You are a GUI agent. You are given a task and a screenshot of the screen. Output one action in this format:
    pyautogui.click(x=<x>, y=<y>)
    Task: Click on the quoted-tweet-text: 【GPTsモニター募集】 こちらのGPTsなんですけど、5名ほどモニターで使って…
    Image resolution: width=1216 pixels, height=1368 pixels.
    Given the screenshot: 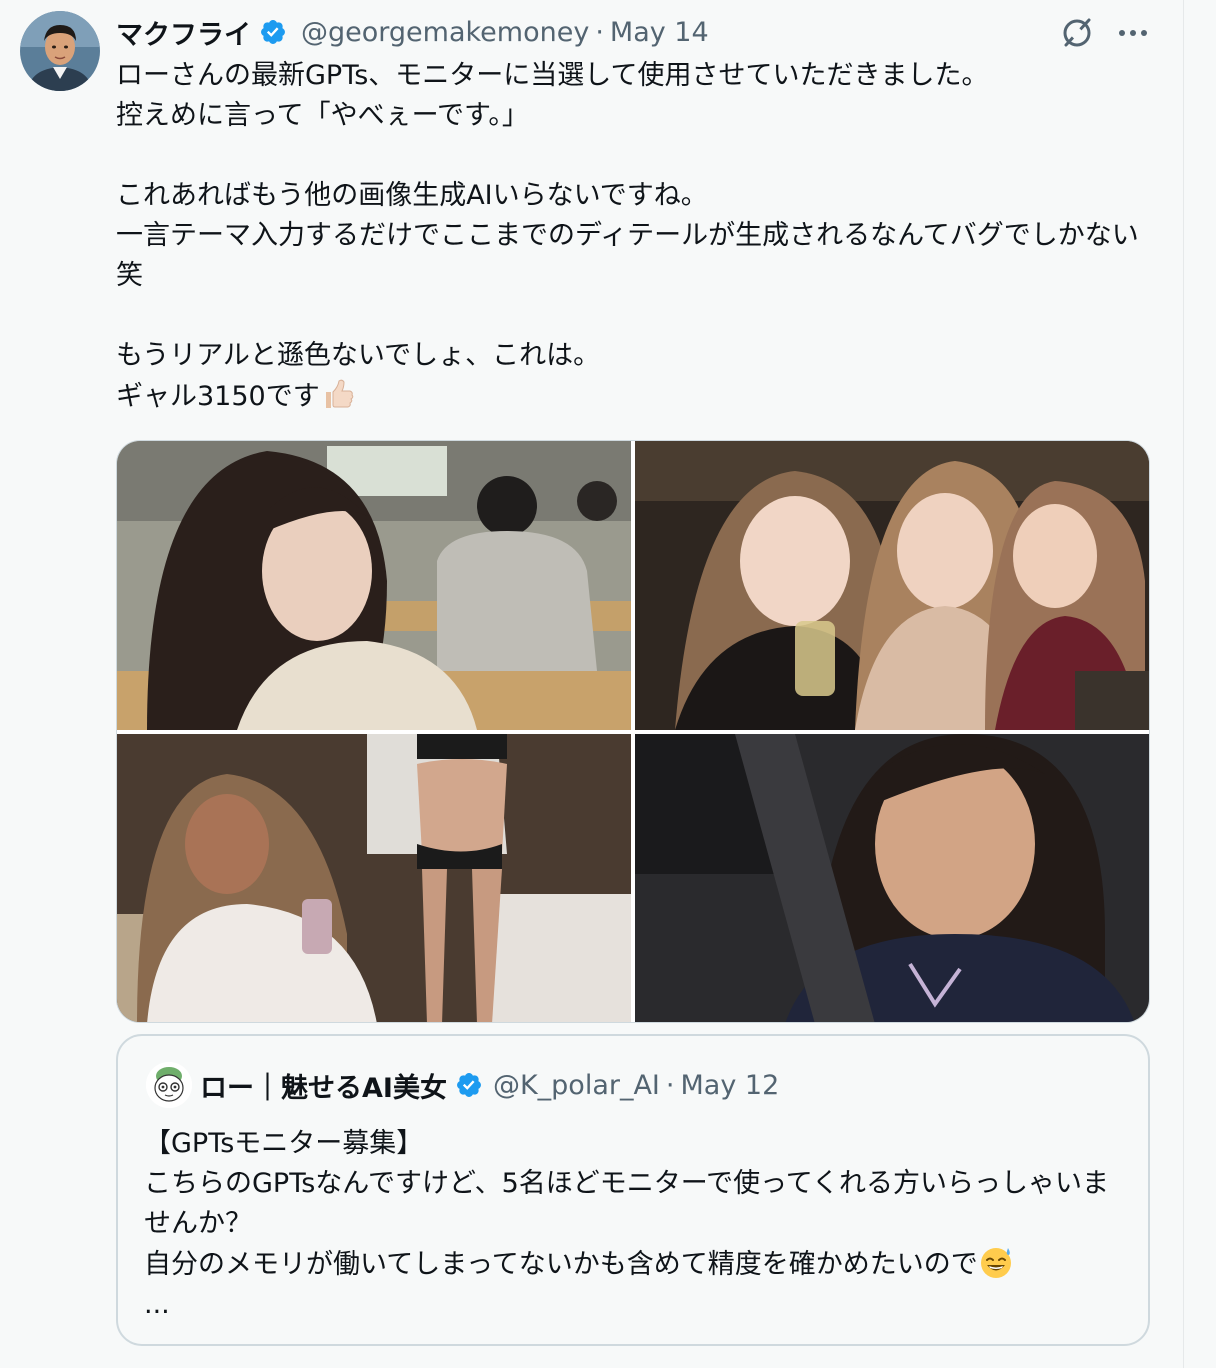 What is the action you would take?
    pyautogui.click(x=626, y=1204)
    